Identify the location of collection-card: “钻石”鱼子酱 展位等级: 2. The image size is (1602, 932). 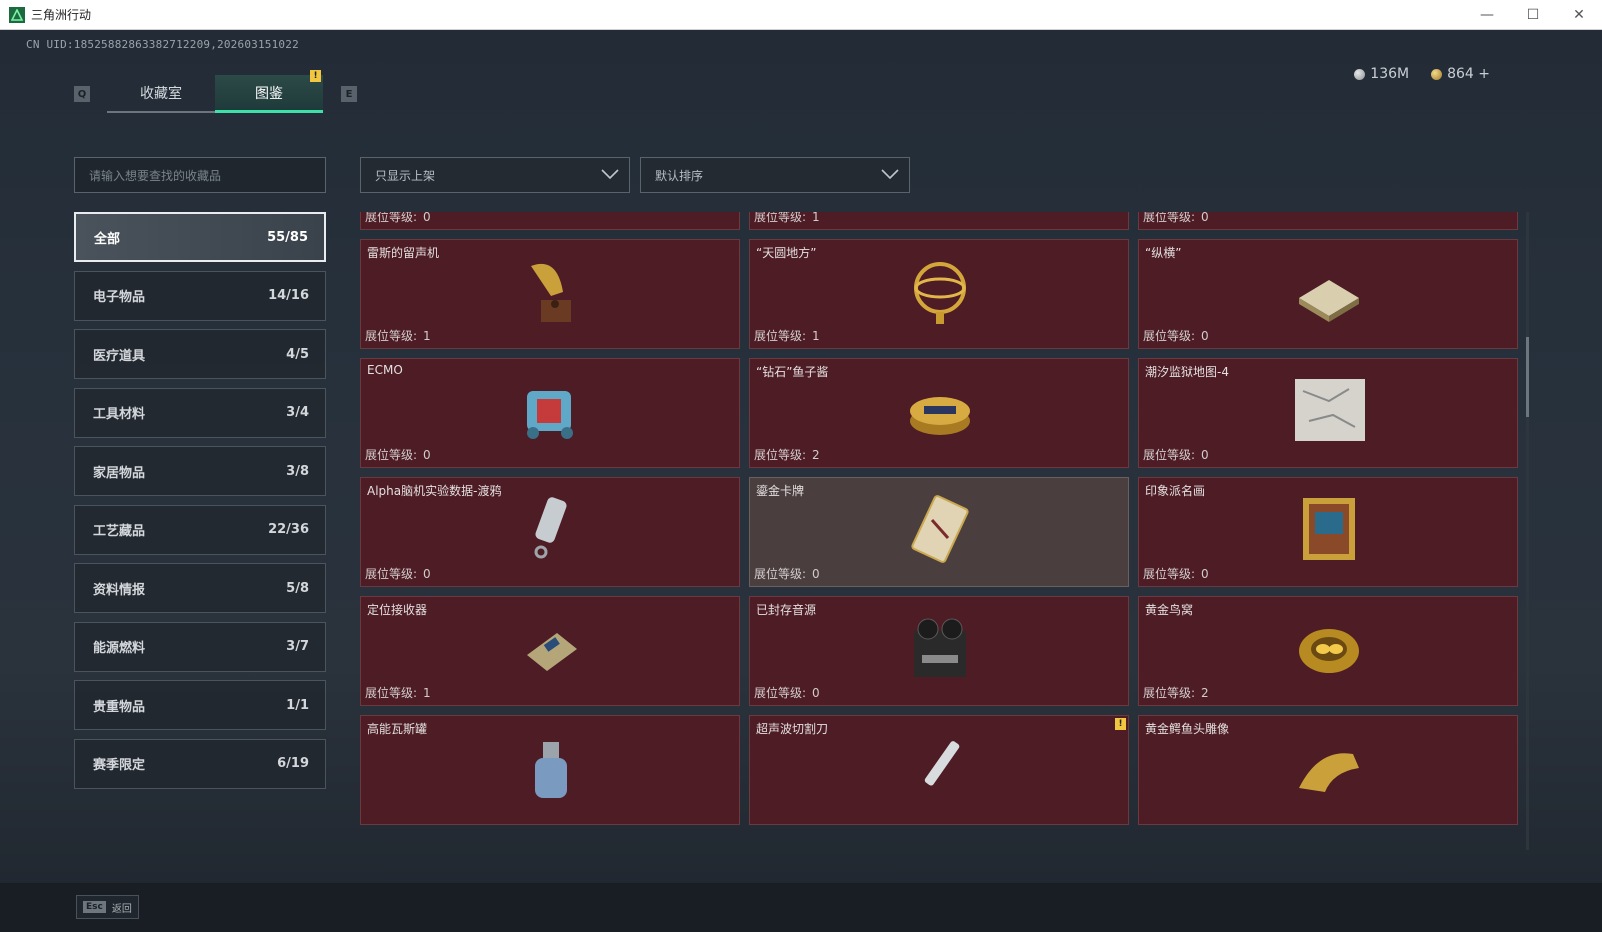
(939, 413).